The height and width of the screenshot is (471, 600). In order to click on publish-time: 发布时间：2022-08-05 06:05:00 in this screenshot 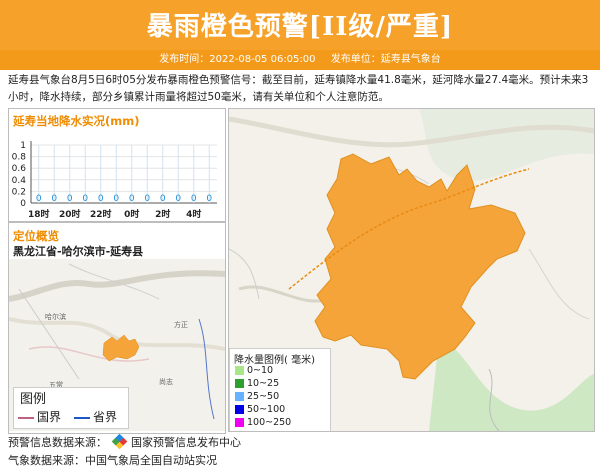, I will do `click(237, 59)`.